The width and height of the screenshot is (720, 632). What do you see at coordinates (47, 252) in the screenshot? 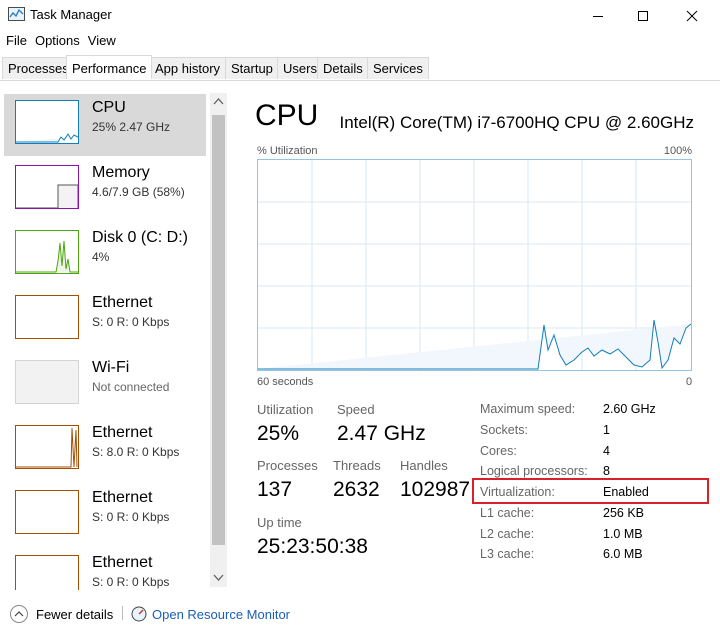
I see `disk-thumbnail` at bounding box center [47, 252].